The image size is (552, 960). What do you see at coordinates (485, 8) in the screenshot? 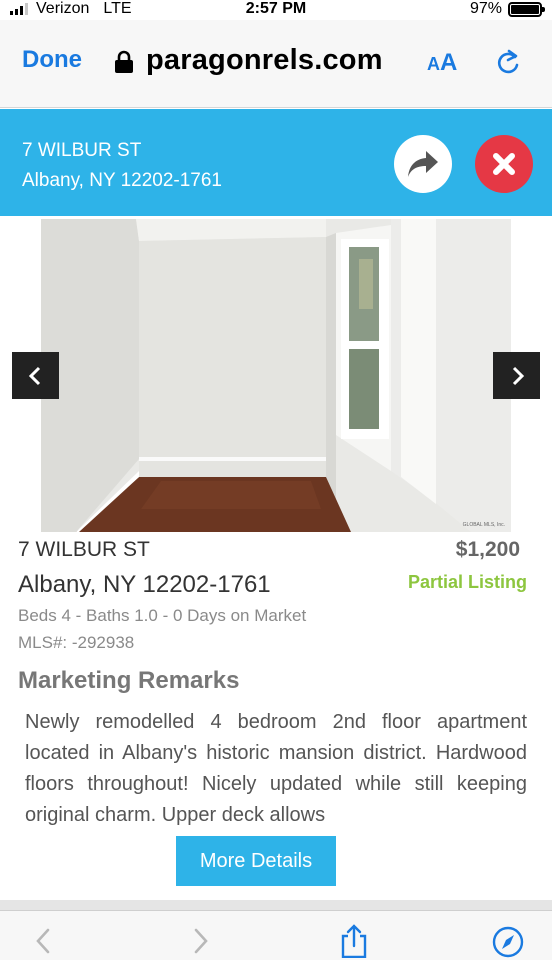
I see `battery-percent: 97%` at bounding box center [485, 8].